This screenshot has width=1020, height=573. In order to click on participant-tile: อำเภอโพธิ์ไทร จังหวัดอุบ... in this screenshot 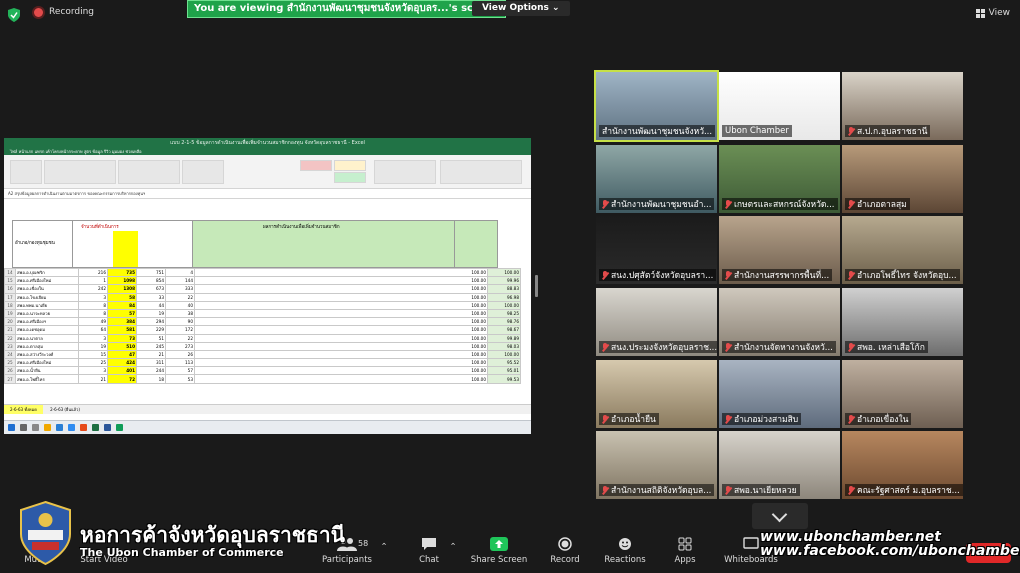, I will do `click(902, 250)`.